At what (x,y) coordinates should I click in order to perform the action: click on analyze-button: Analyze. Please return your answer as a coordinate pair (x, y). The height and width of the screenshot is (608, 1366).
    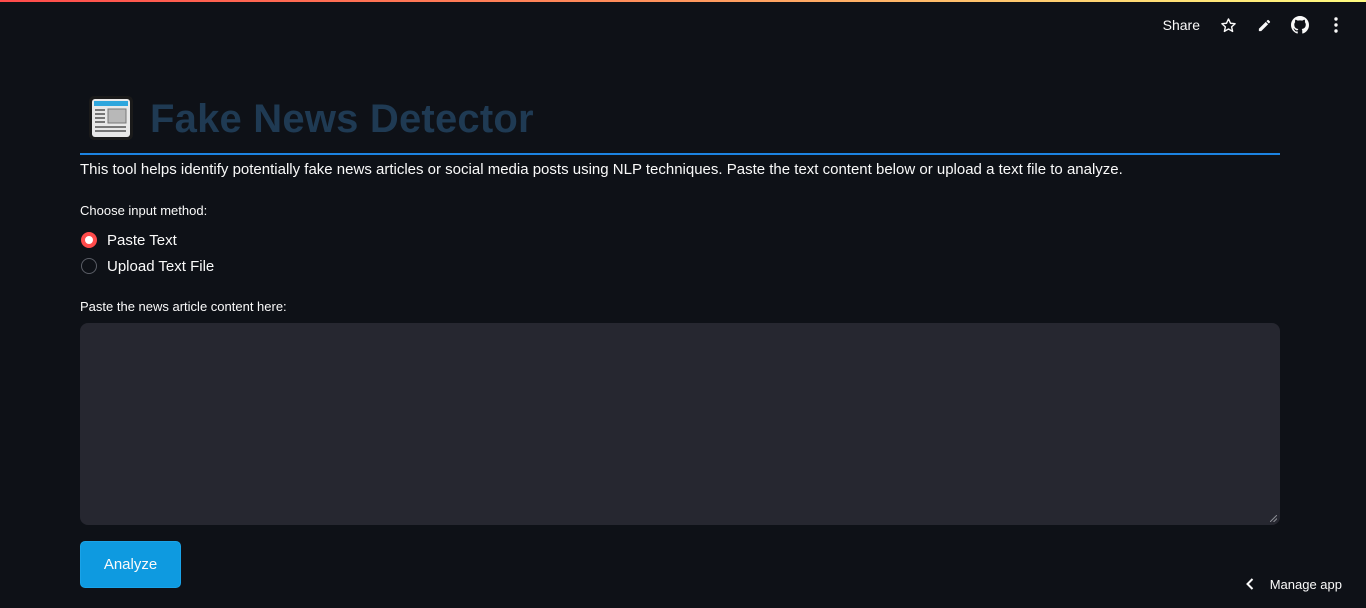
    Looking at the image, I should click on (130, 564).